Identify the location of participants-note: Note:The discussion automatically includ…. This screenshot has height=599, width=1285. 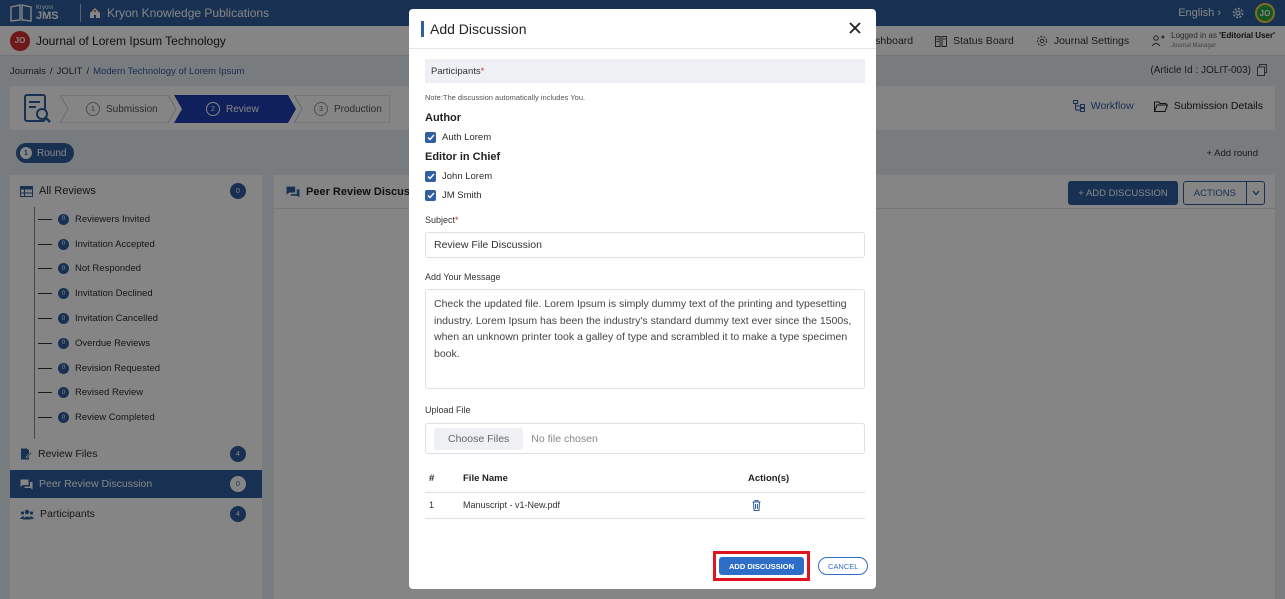
(505, 97).